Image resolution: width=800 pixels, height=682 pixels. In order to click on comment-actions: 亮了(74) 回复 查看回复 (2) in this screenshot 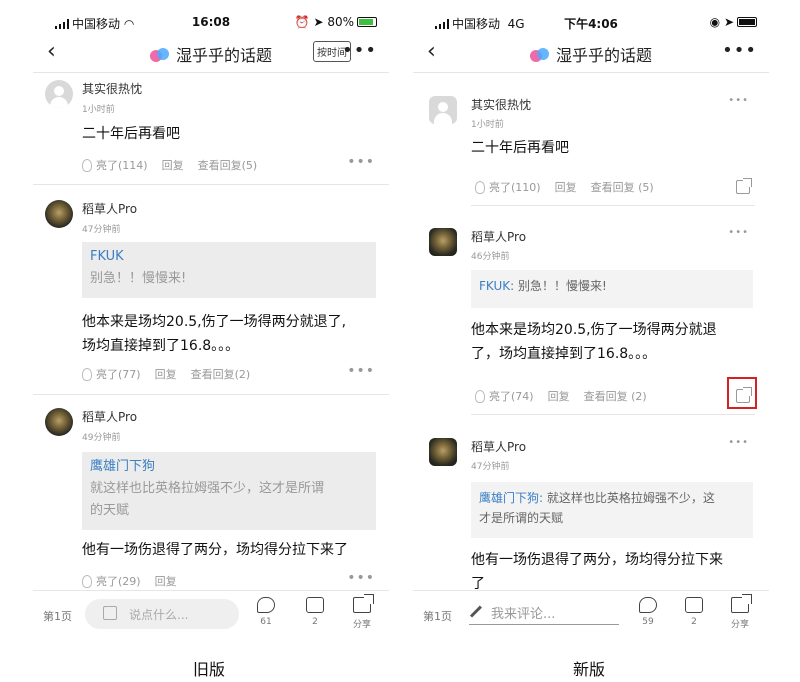, I will do `click(568, 396)`.